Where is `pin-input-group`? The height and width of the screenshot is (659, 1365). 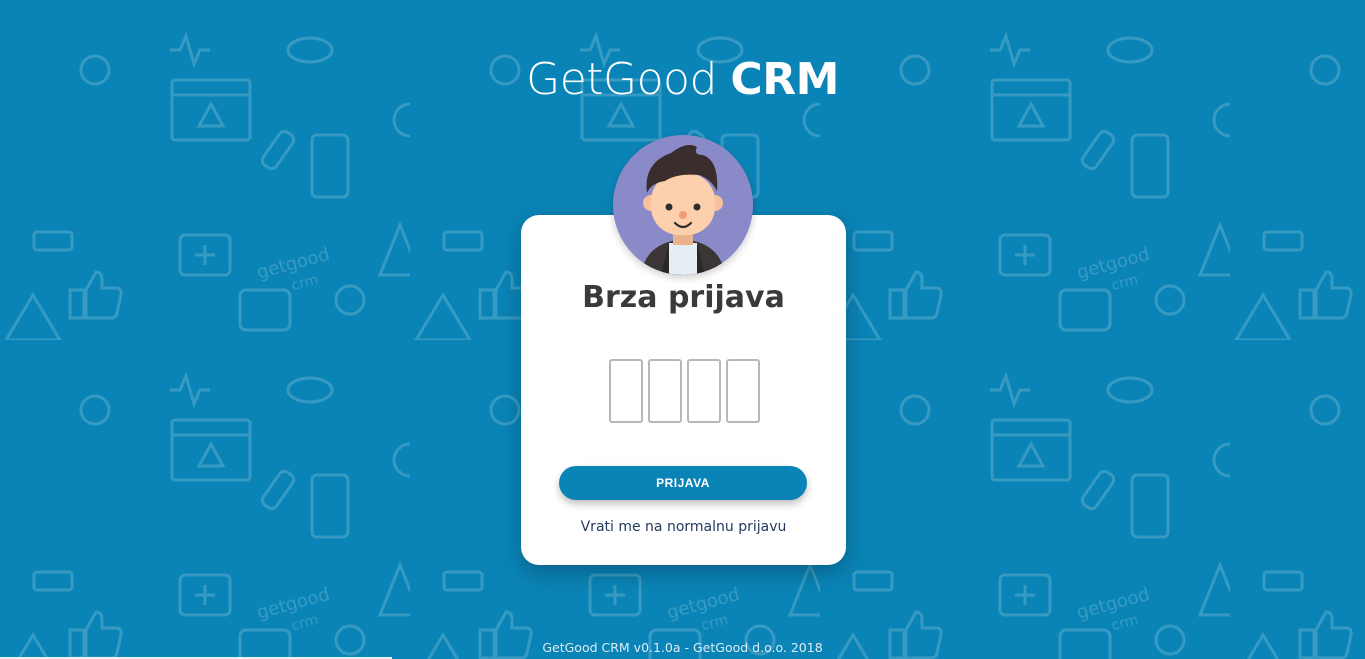 pin-input-group is located at coordinates (684, 391).